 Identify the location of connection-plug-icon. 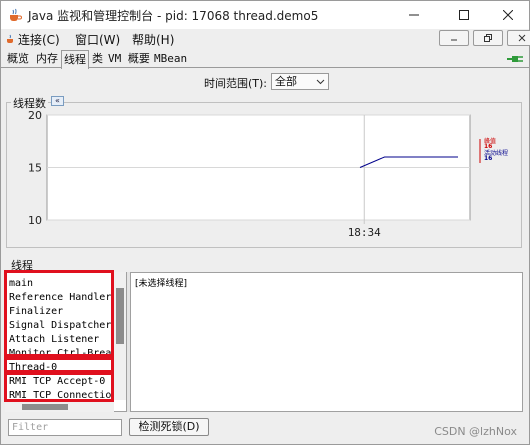
(515, 59).